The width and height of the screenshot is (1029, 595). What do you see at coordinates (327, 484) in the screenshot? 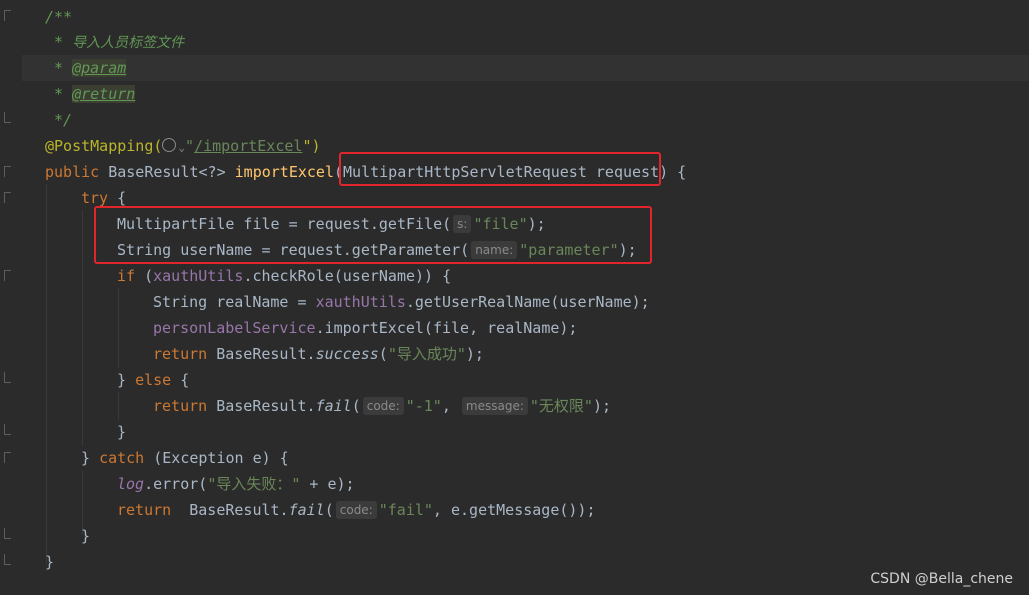
I see `code-text: + e);` at bounding box center [327, 484].